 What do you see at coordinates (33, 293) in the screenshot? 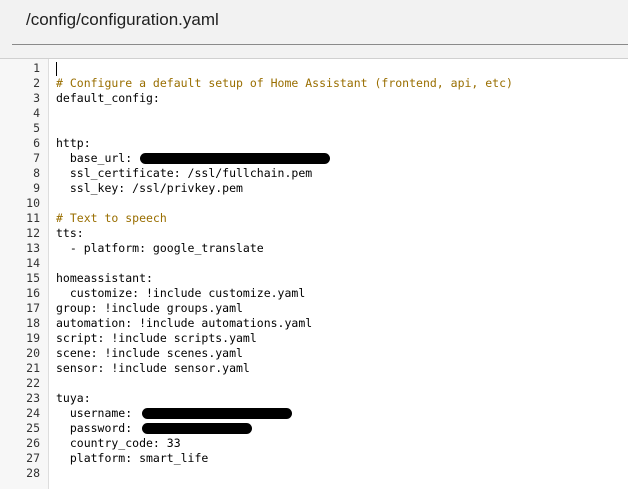
I see `line-number: 16` at bounding box center [33, 293].